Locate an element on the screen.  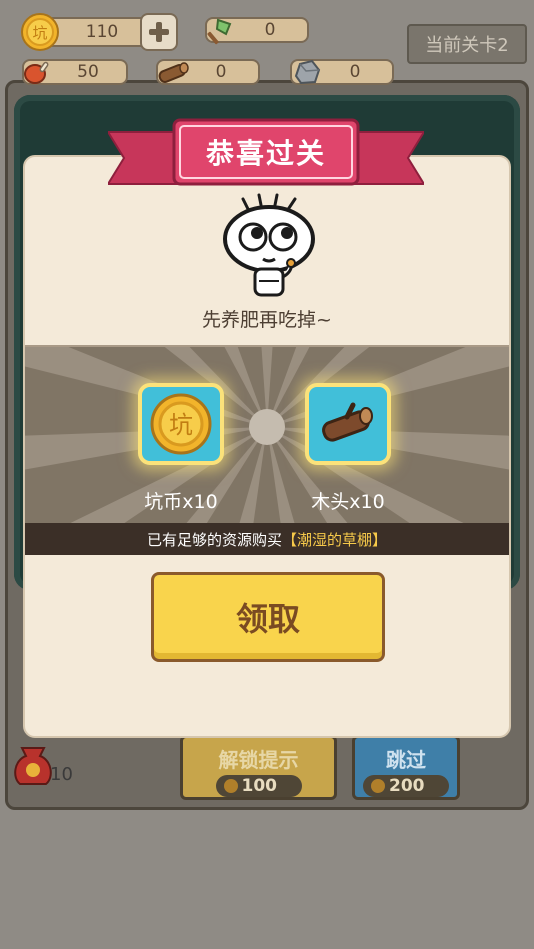
skip-label: 跳过 is located at coordinates (406, 760).